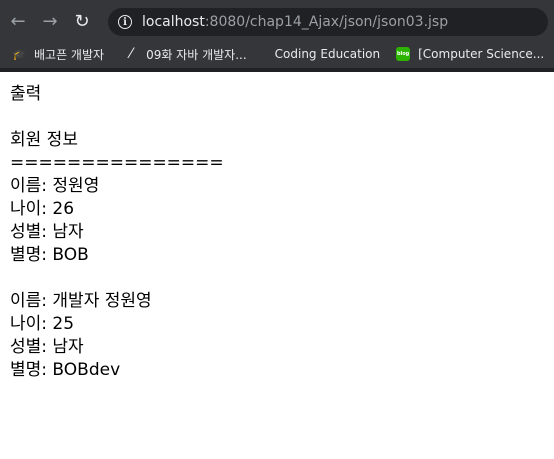 Image resolution: width=554 pixels, height=459 pixels. Describe the element at coordinates (19, 54) in the screenshot. I see `graduation-cap-icon: 🎓` at that location.